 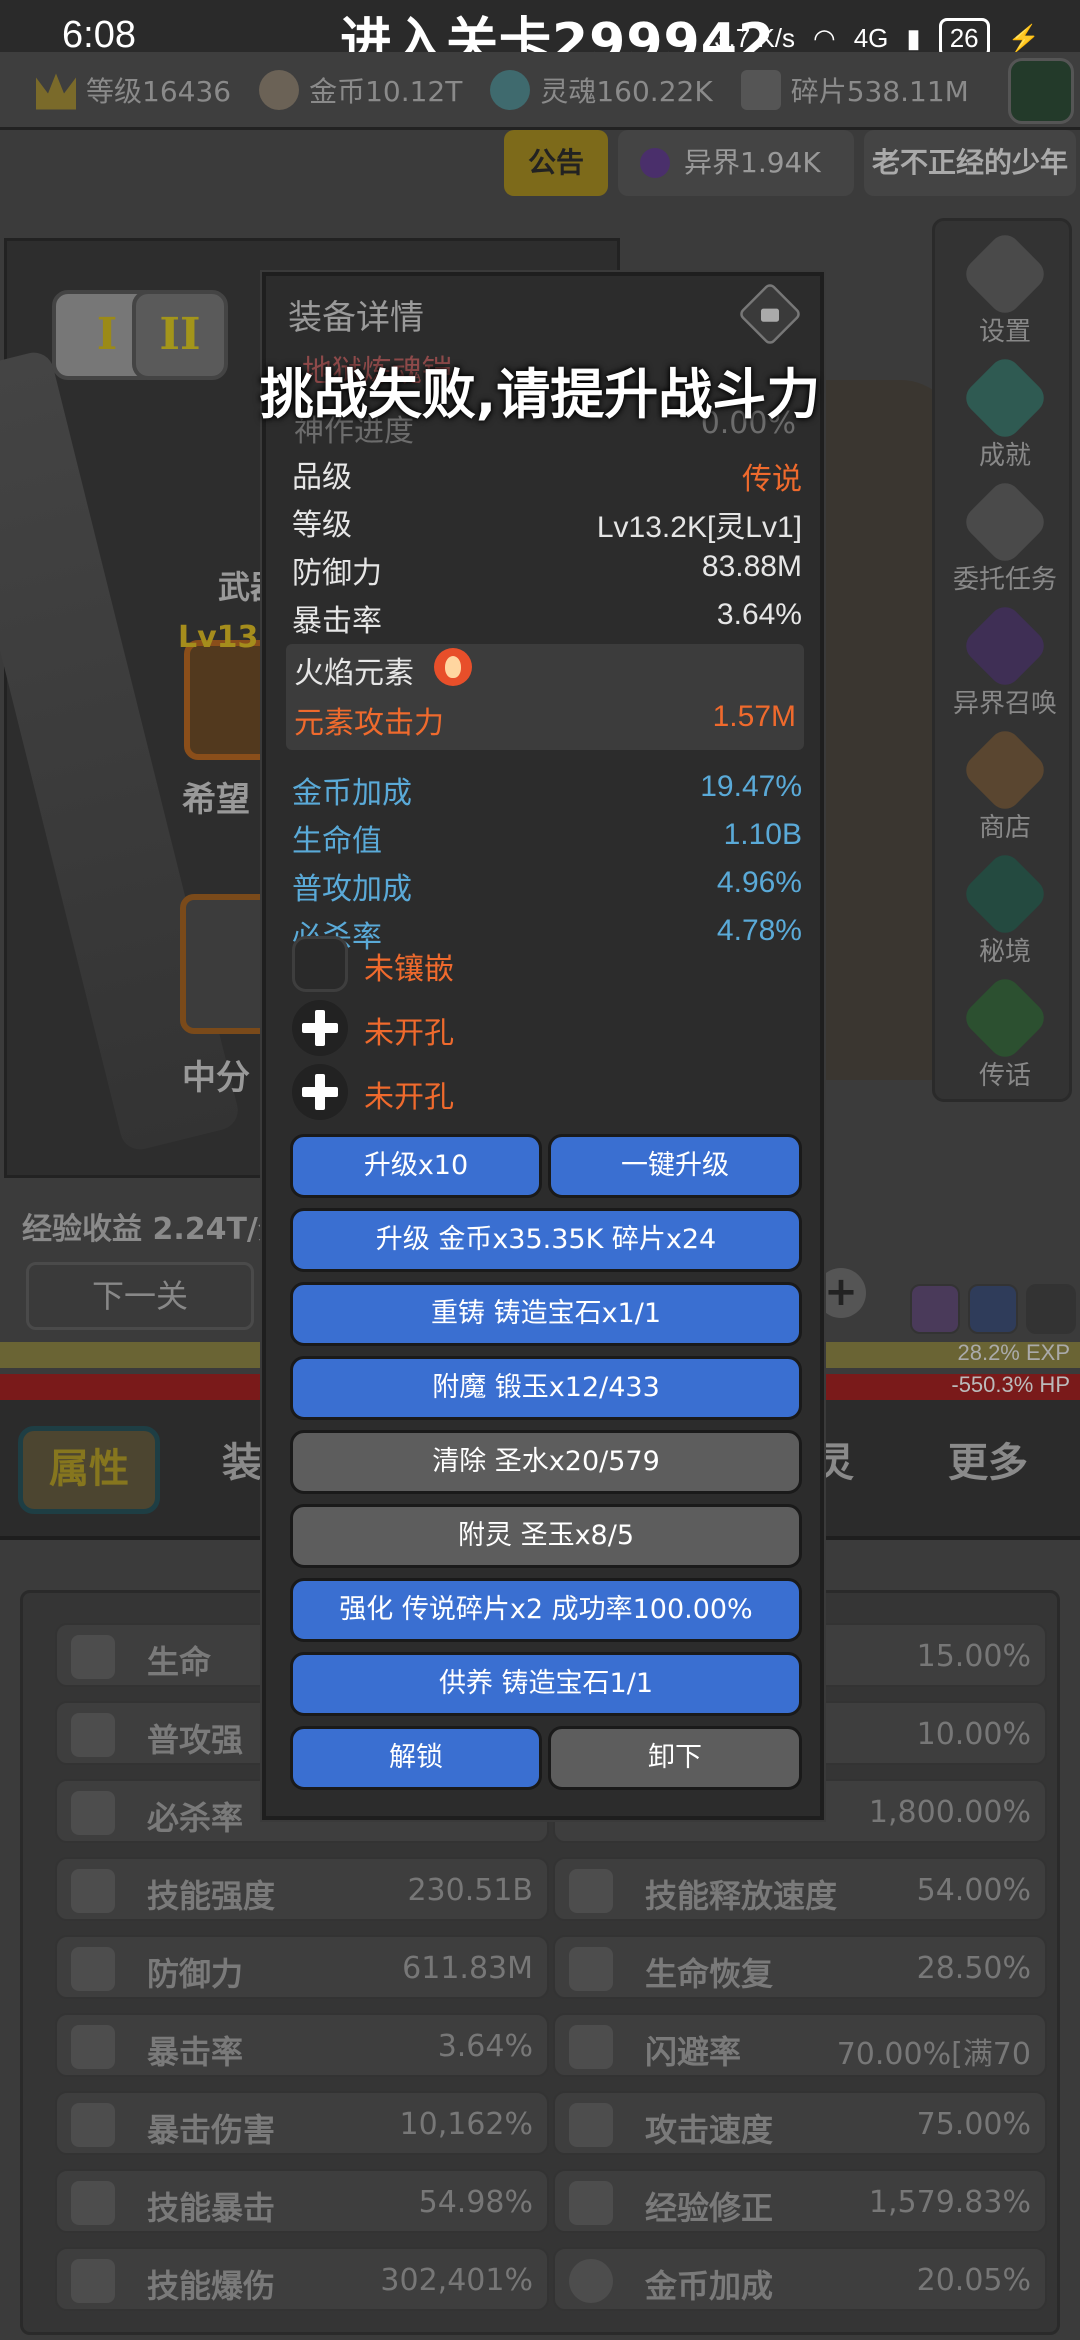 What do you see at coordinates (93, 1657) in the screenshot?
I see `hp-icon` at bounding box center [93, 1657].